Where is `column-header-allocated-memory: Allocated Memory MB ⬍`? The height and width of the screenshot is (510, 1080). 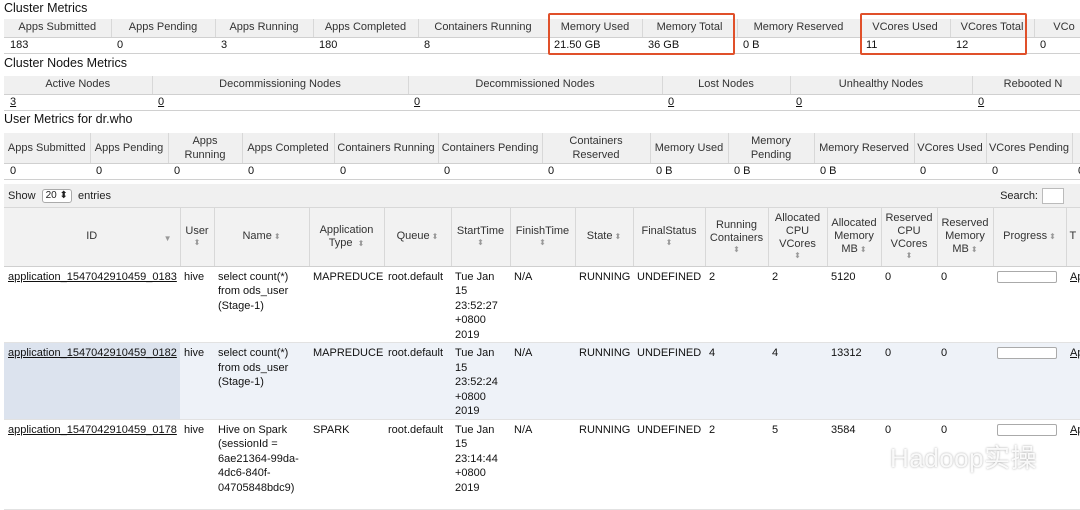
column-header-allocated-memory: Allocated Memory MB ⬍ is located at coordinates (854, 237).